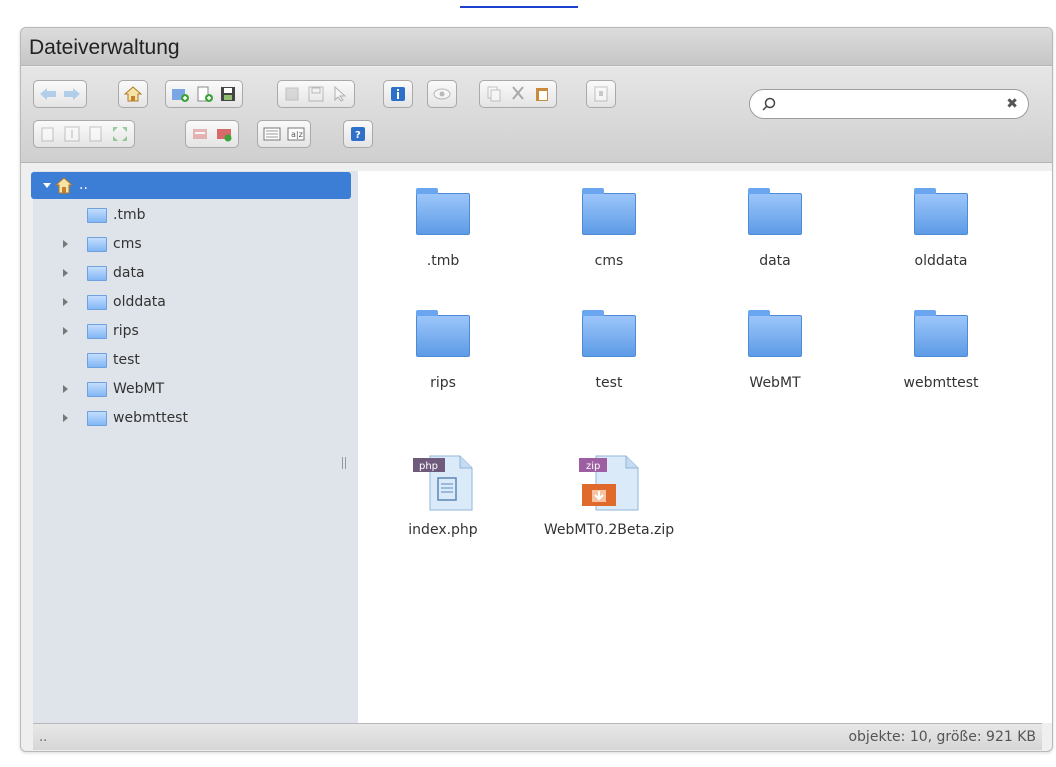 The width and height of the screenshot is (1056, 767). What do you see at coordinates (609, 261) in the screenshot?
I see `file-name: cms` at bounding box center [609, 261].